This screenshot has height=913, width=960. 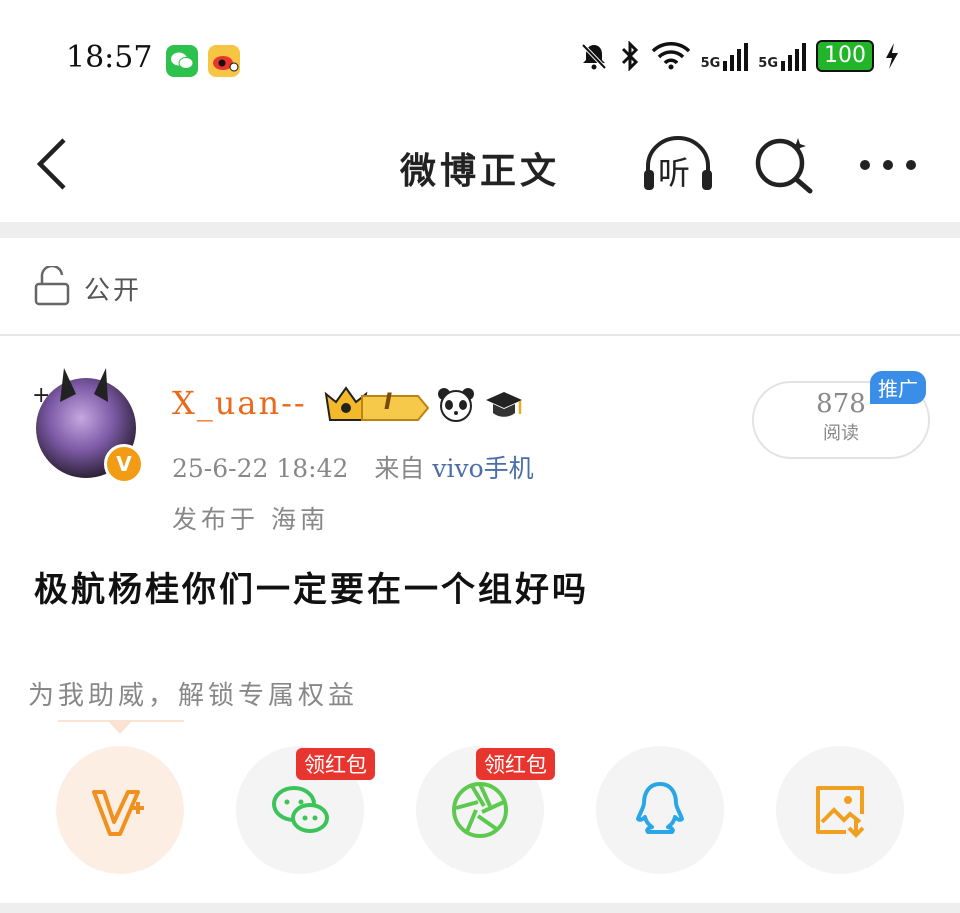 What do you see at coordinates (311, 590) in the screenshot?
I see `post-content: 极航杨桂你们一定要在一个组好吗` at bounding box center [311, 590].